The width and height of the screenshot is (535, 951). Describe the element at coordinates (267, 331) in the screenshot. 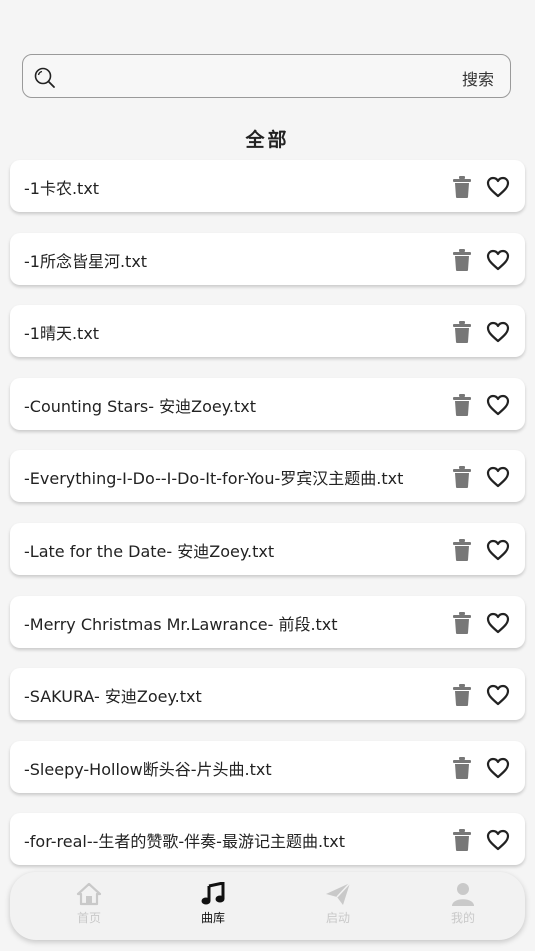

I see `song-list-item: -1晴天.txt` at that location.